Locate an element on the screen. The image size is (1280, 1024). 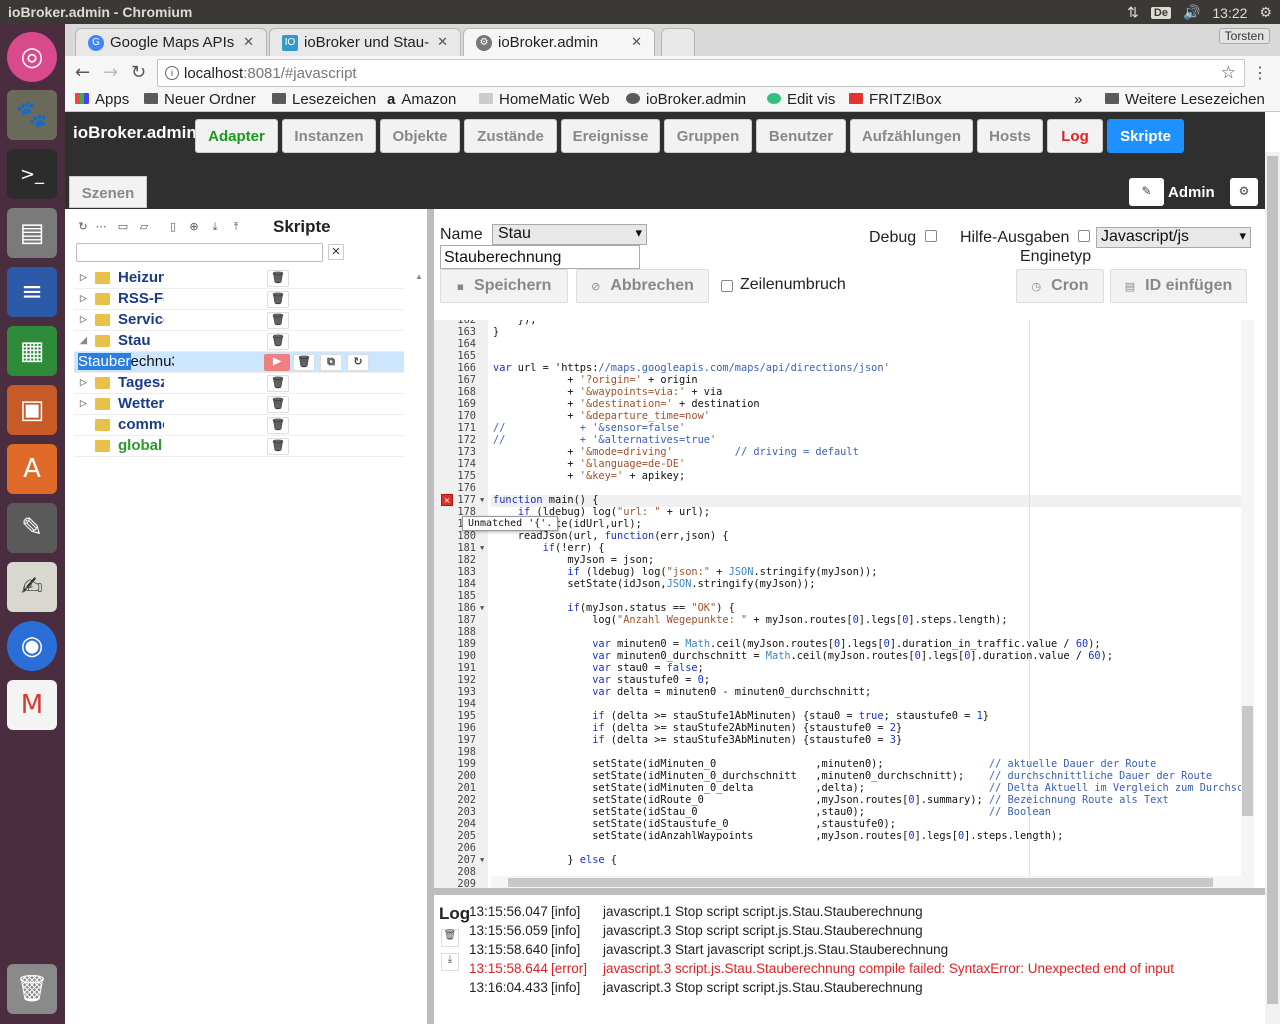
edit-pencil-icon: ✎ is located at coordinates (1146, 192).